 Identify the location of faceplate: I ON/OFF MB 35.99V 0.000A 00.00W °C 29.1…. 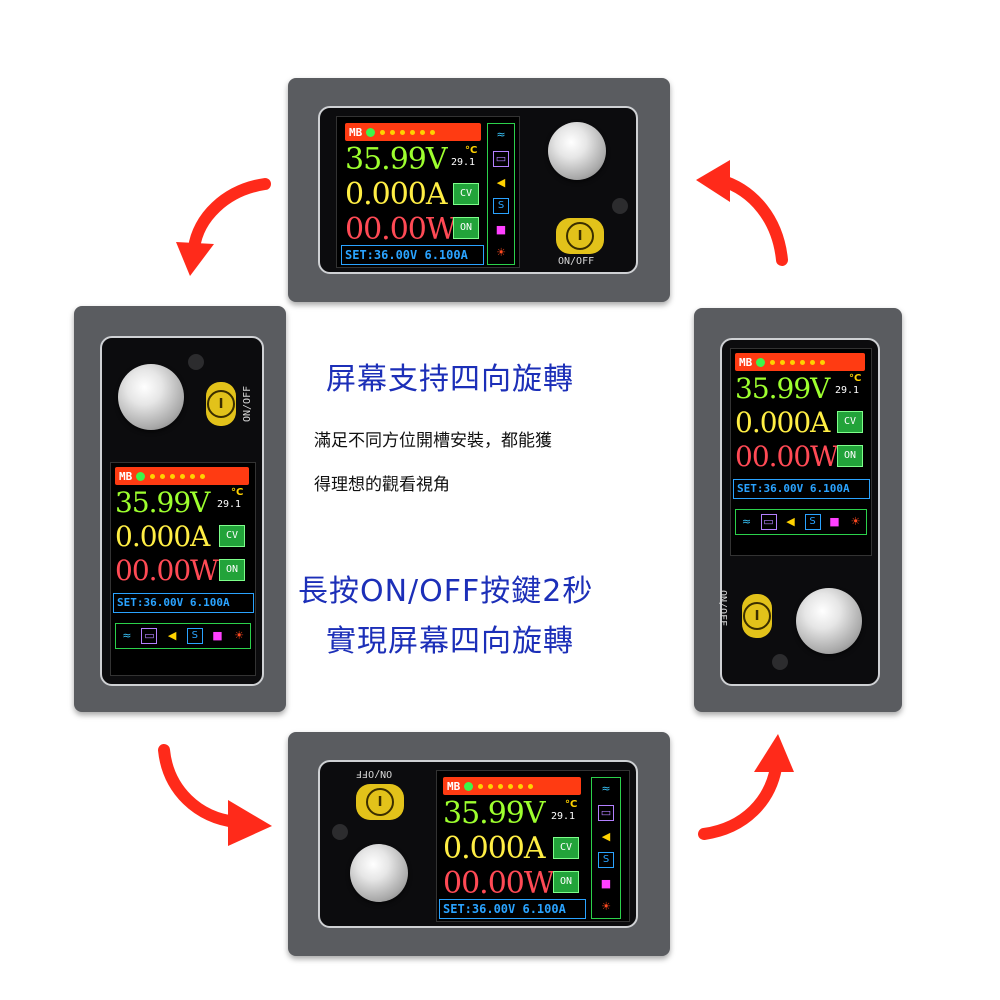
(182, 511).